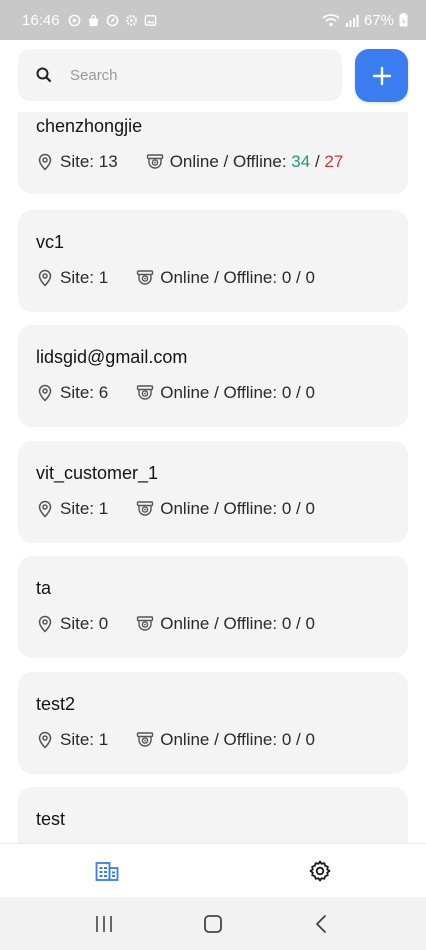 The height and width of the screenshot is (950, 426). I want to click on home-icon, so click(213, 923).